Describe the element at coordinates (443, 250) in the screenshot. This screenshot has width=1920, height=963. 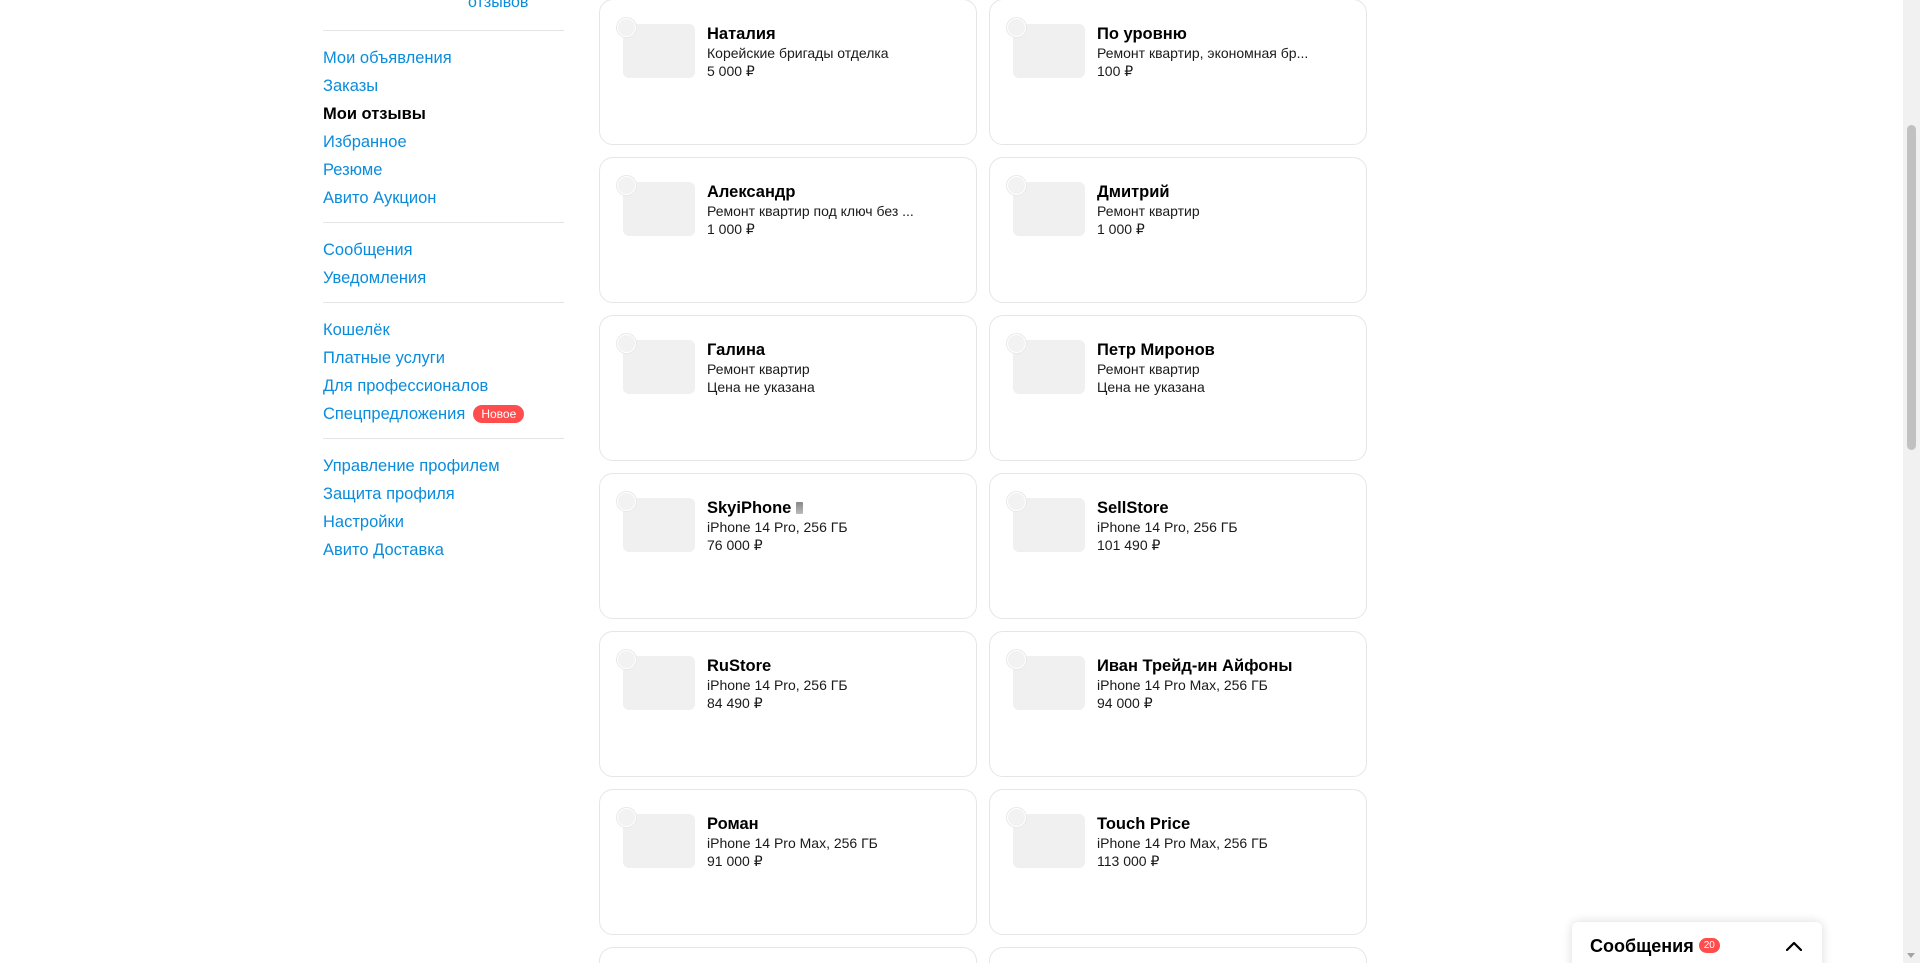
I see `sidebar-item: Сообщения` at that location.